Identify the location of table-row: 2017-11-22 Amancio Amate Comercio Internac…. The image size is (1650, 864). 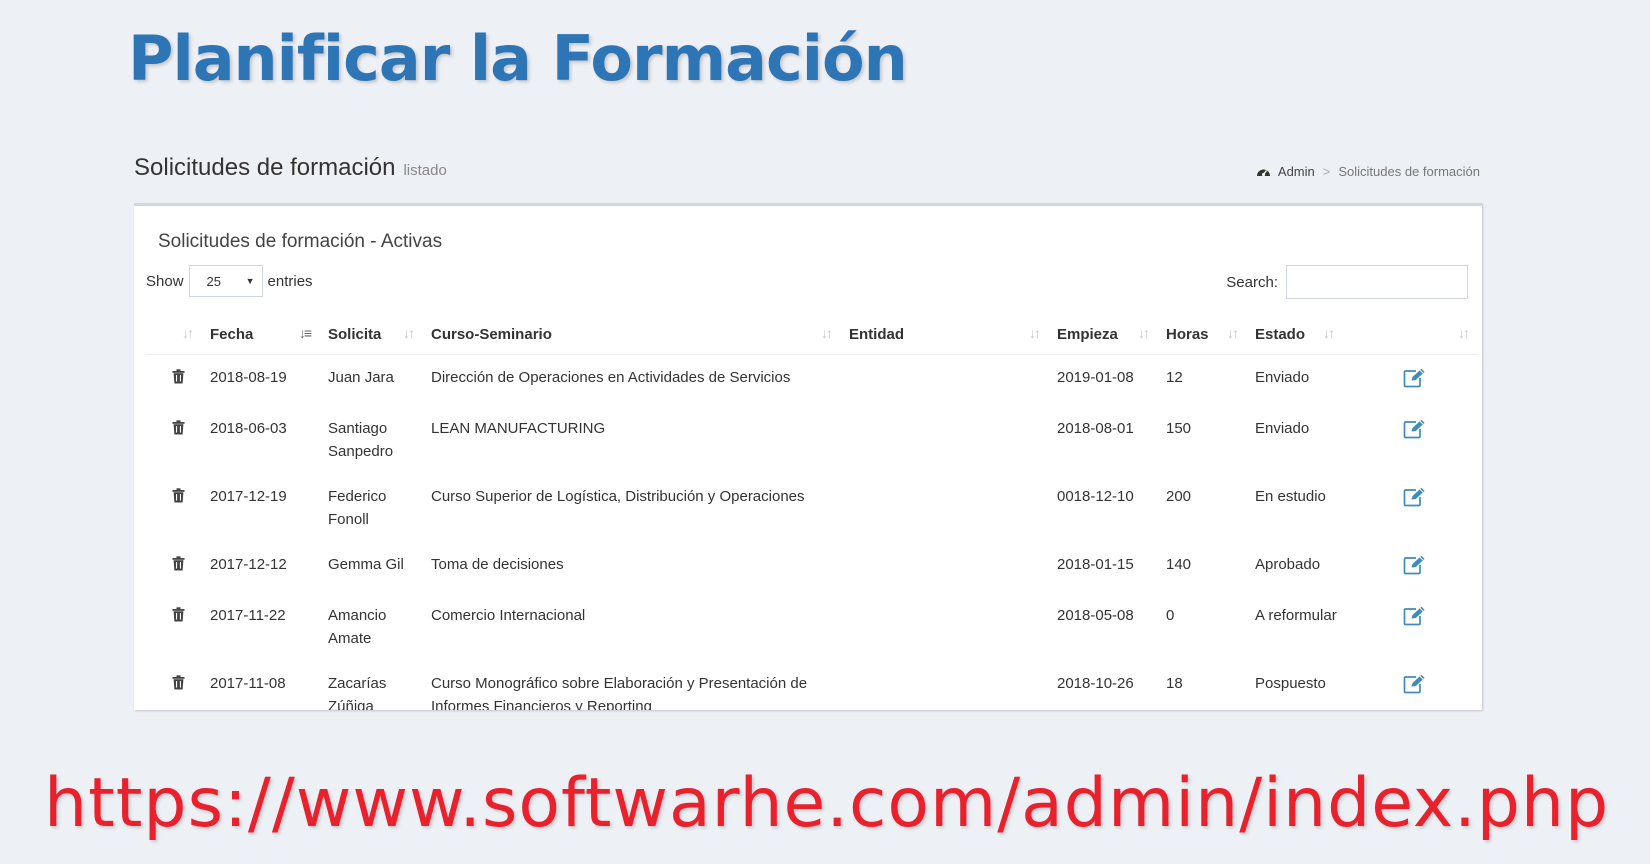
(812, 627).